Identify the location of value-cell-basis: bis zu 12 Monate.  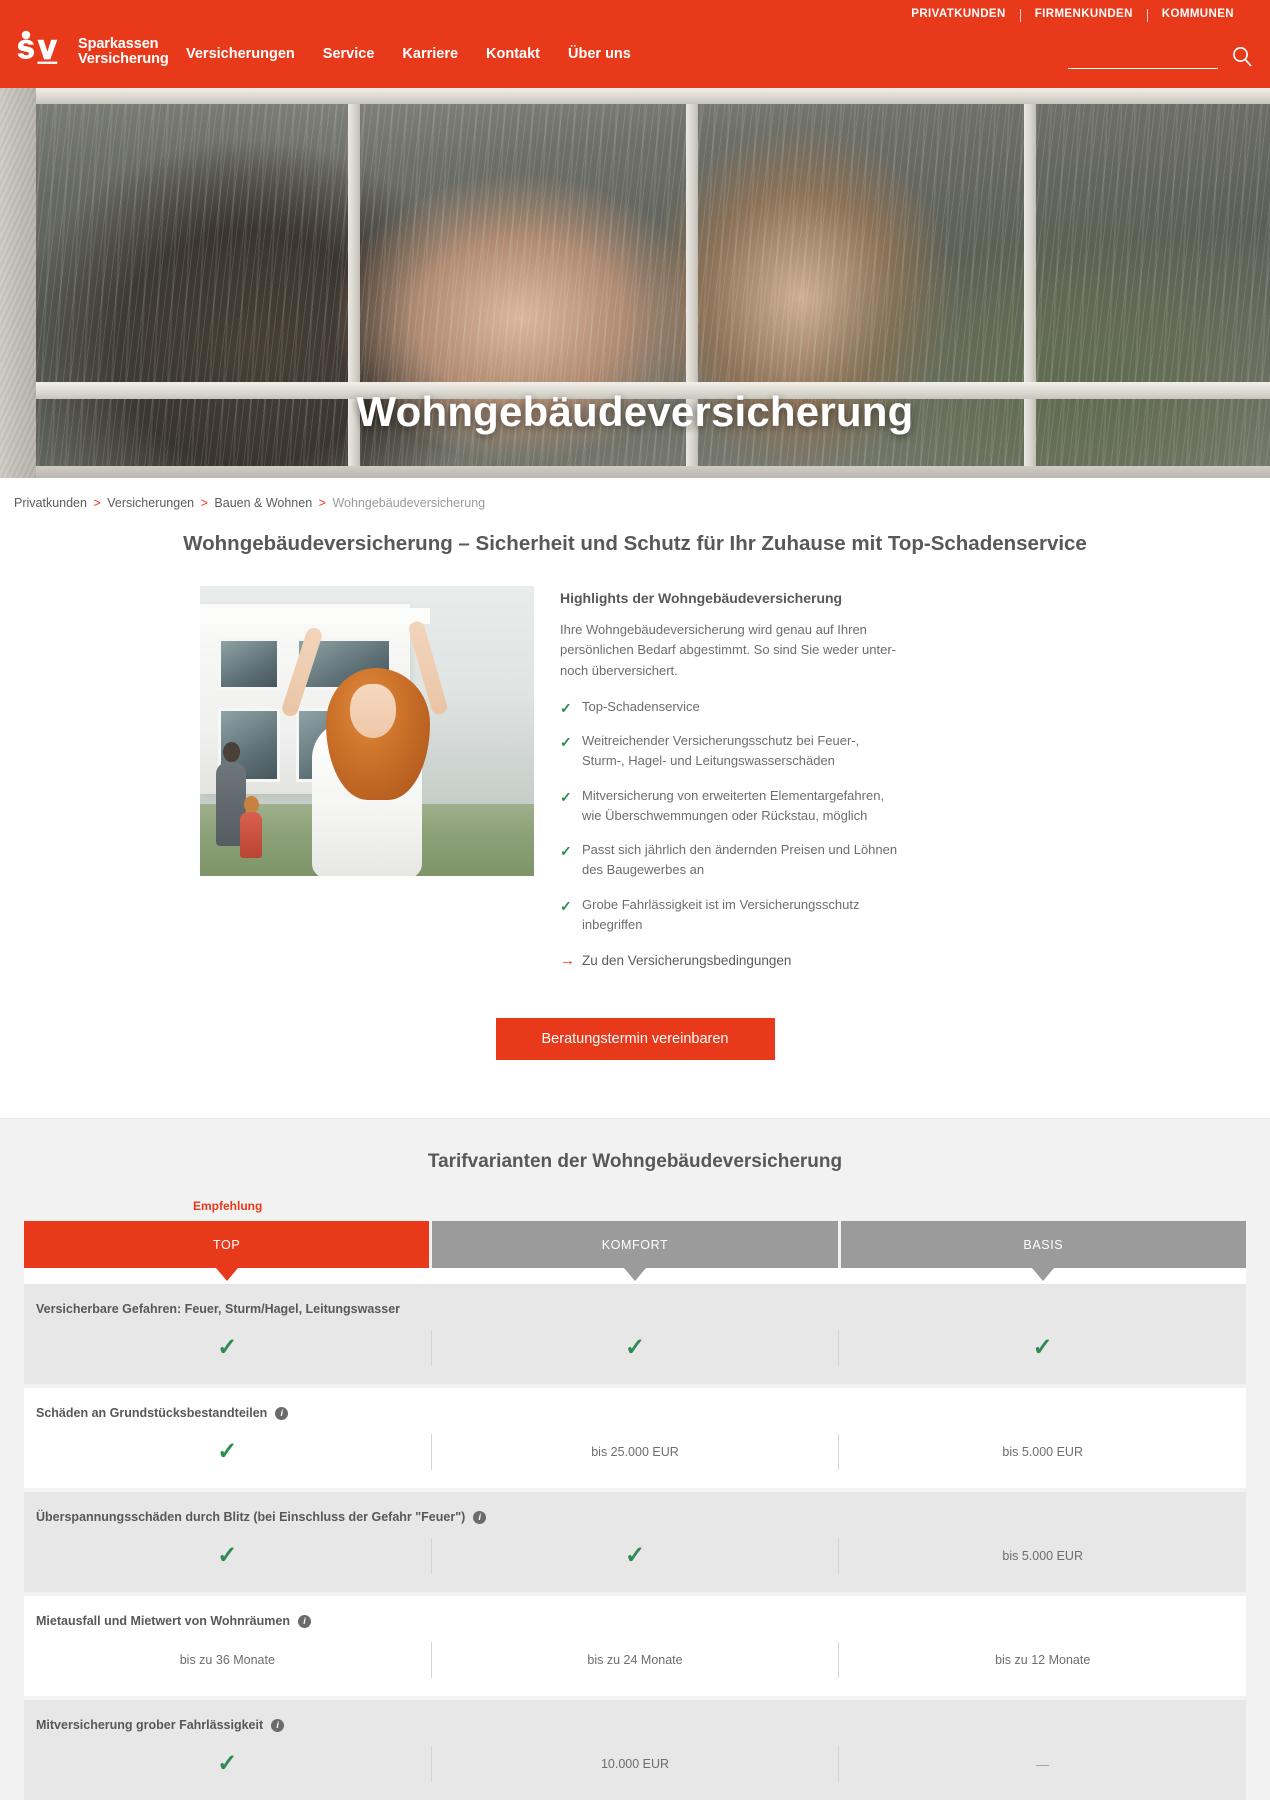
(1042, 1660).